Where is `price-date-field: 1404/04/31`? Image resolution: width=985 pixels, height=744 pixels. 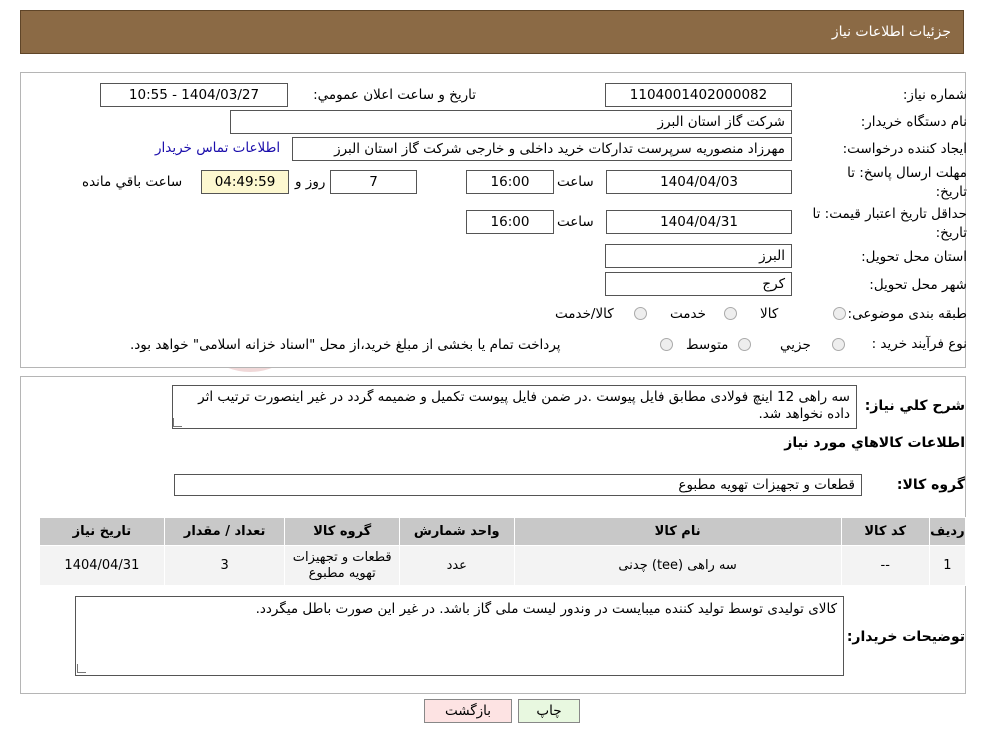
price-date-field: 1404/04/31 is located at coordinates (699, 222).